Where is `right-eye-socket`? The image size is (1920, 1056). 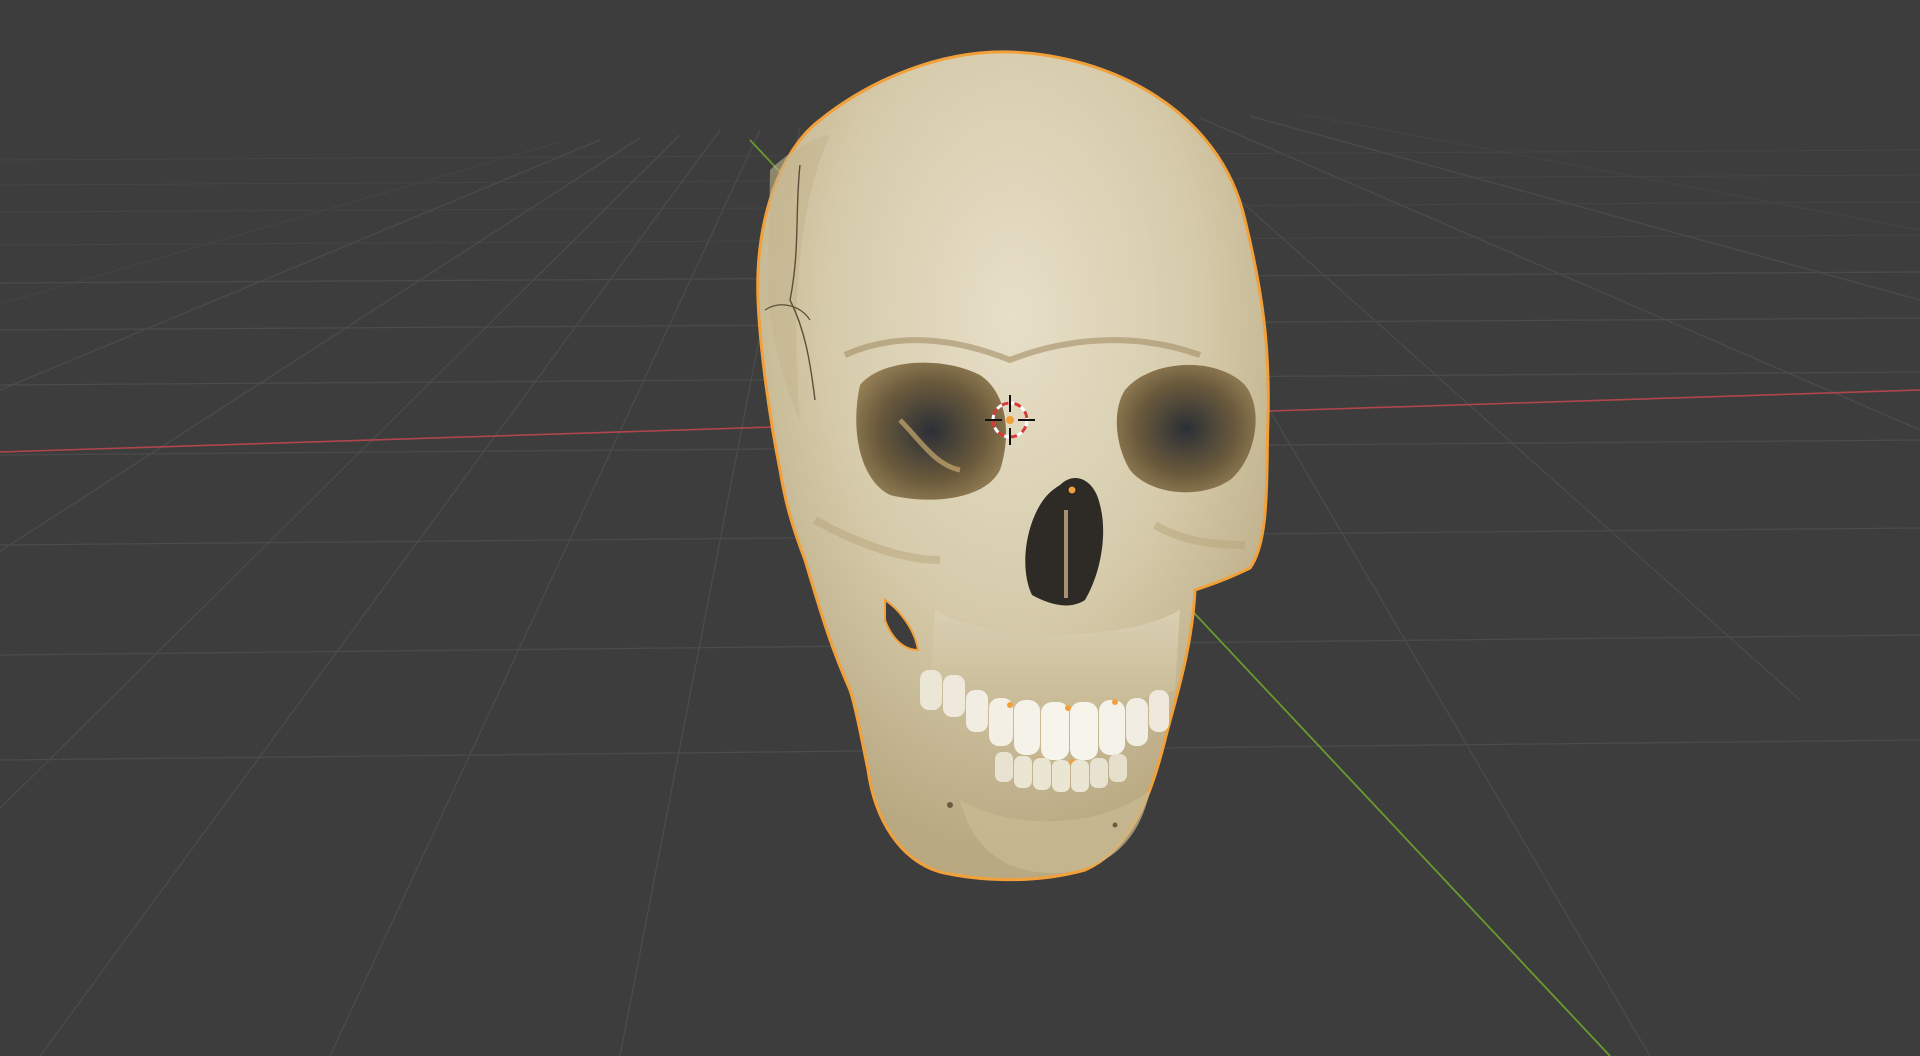
right-eye-socket is located at coordinates (1186, 428).